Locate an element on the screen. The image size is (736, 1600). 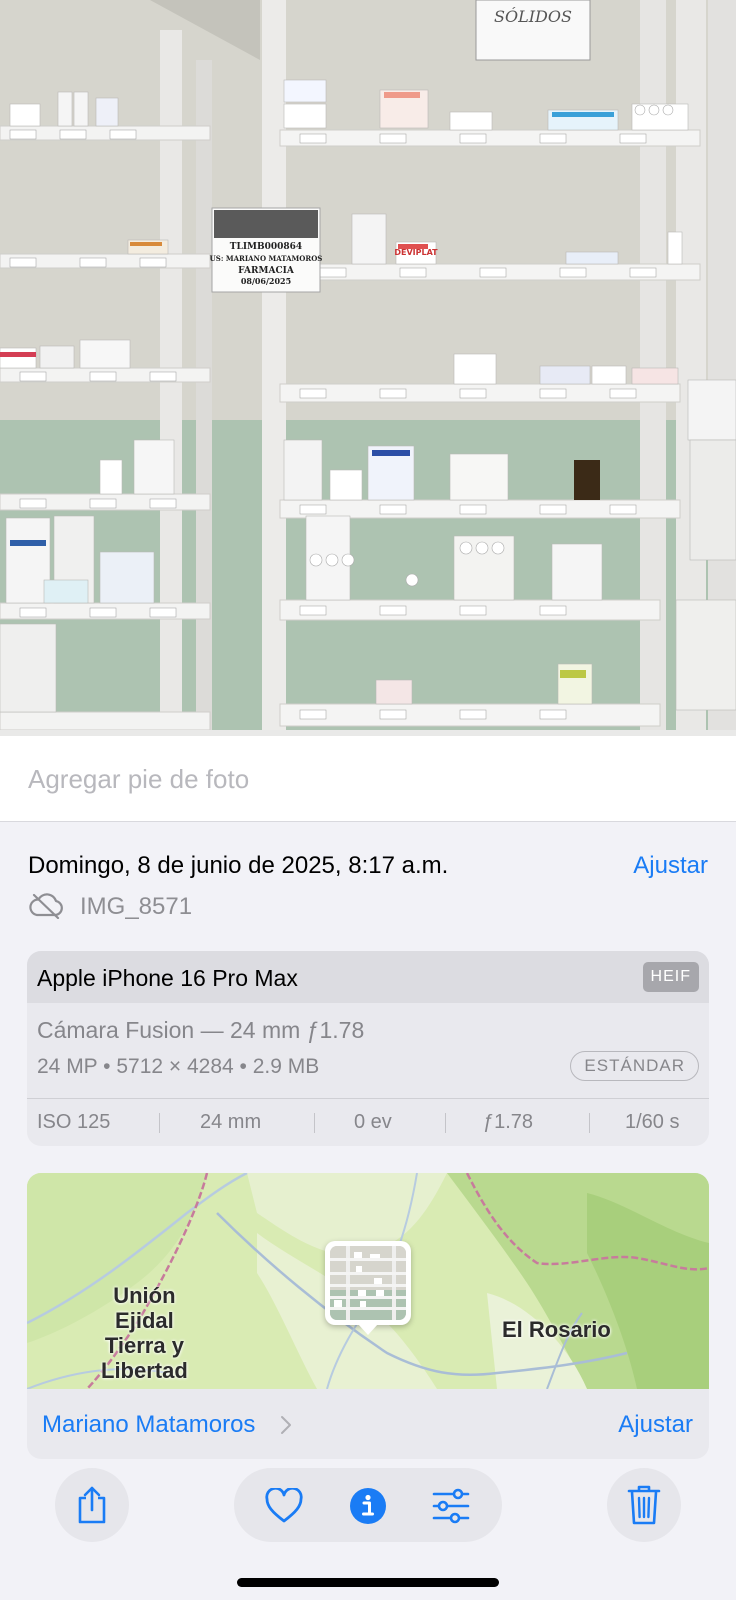
solidos-sign: SÓLIDOS is located at coordinates (533, 16).